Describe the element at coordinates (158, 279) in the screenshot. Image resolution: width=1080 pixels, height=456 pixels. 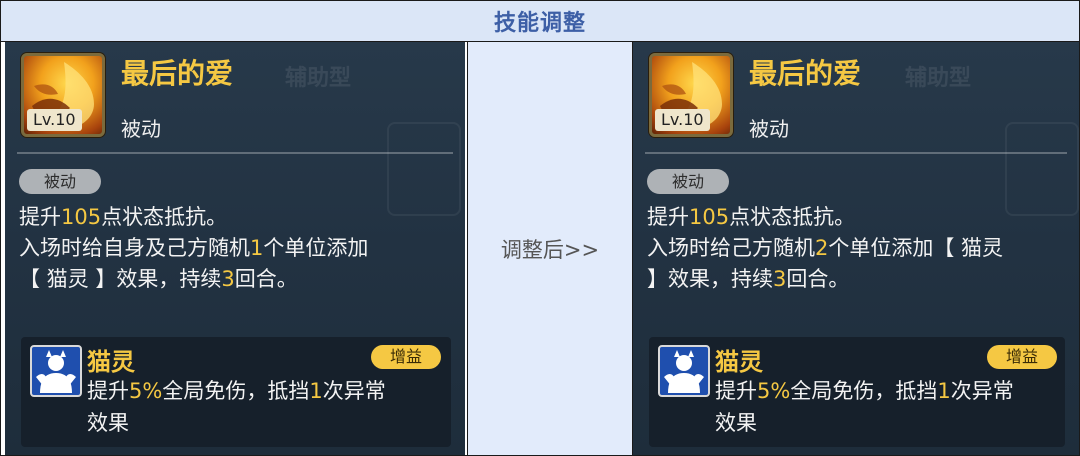
I see `desc-line-3: 【 猫灵 】效果，持续3回合。` at that location.